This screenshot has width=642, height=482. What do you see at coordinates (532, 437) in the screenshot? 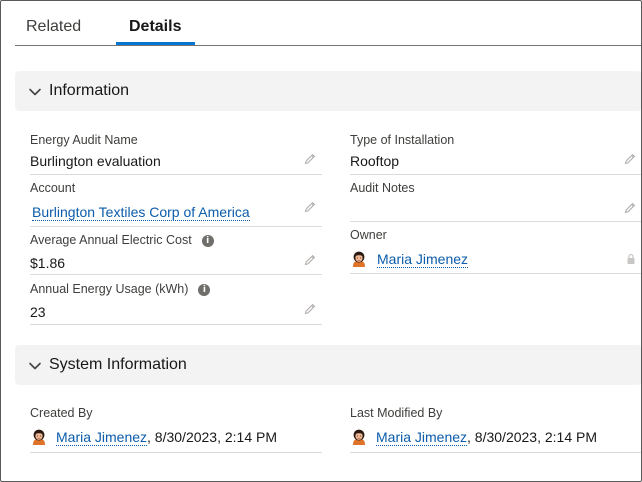
I see `last-modified-date: , 8/30/2023, 2:14 PM` at bounding box center [532, 437].